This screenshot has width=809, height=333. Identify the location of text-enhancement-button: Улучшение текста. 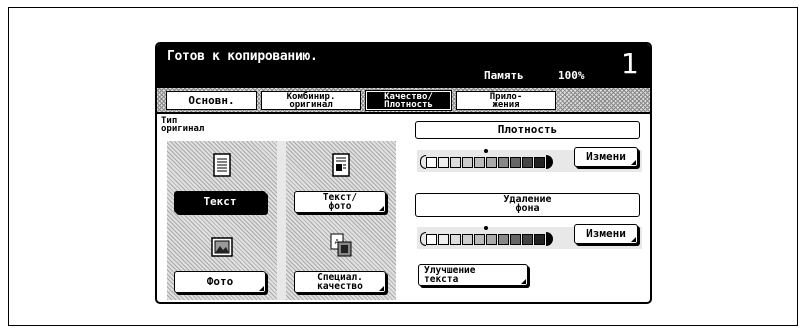
(473, 275).